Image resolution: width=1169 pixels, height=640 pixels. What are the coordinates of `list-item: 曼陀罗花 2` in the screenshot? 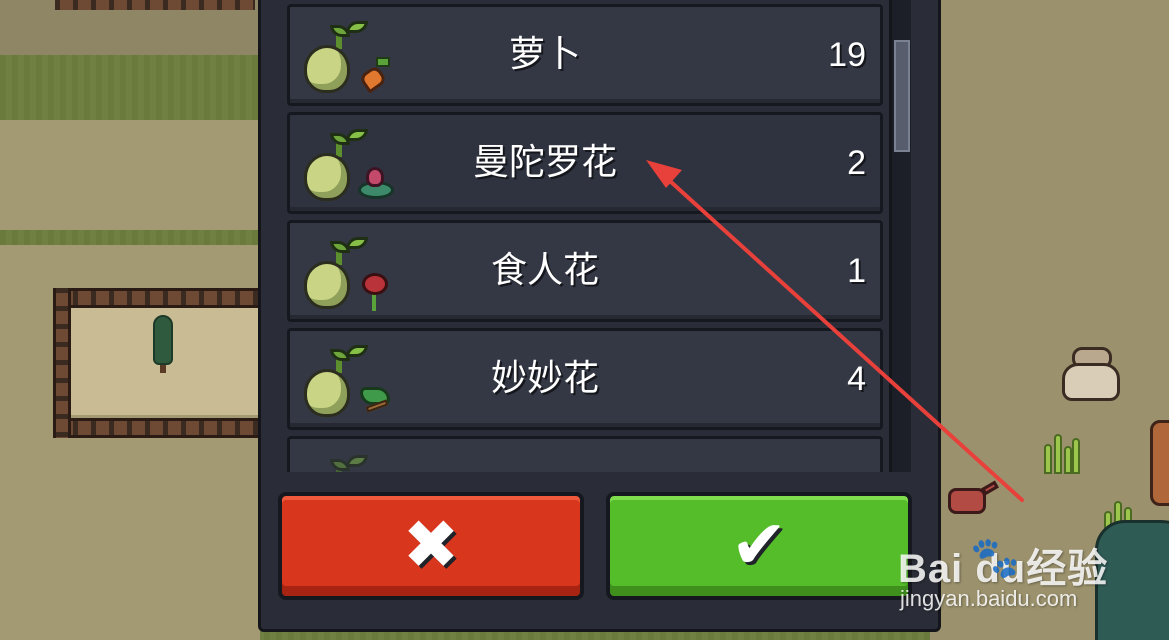 It's located at (585, 163).